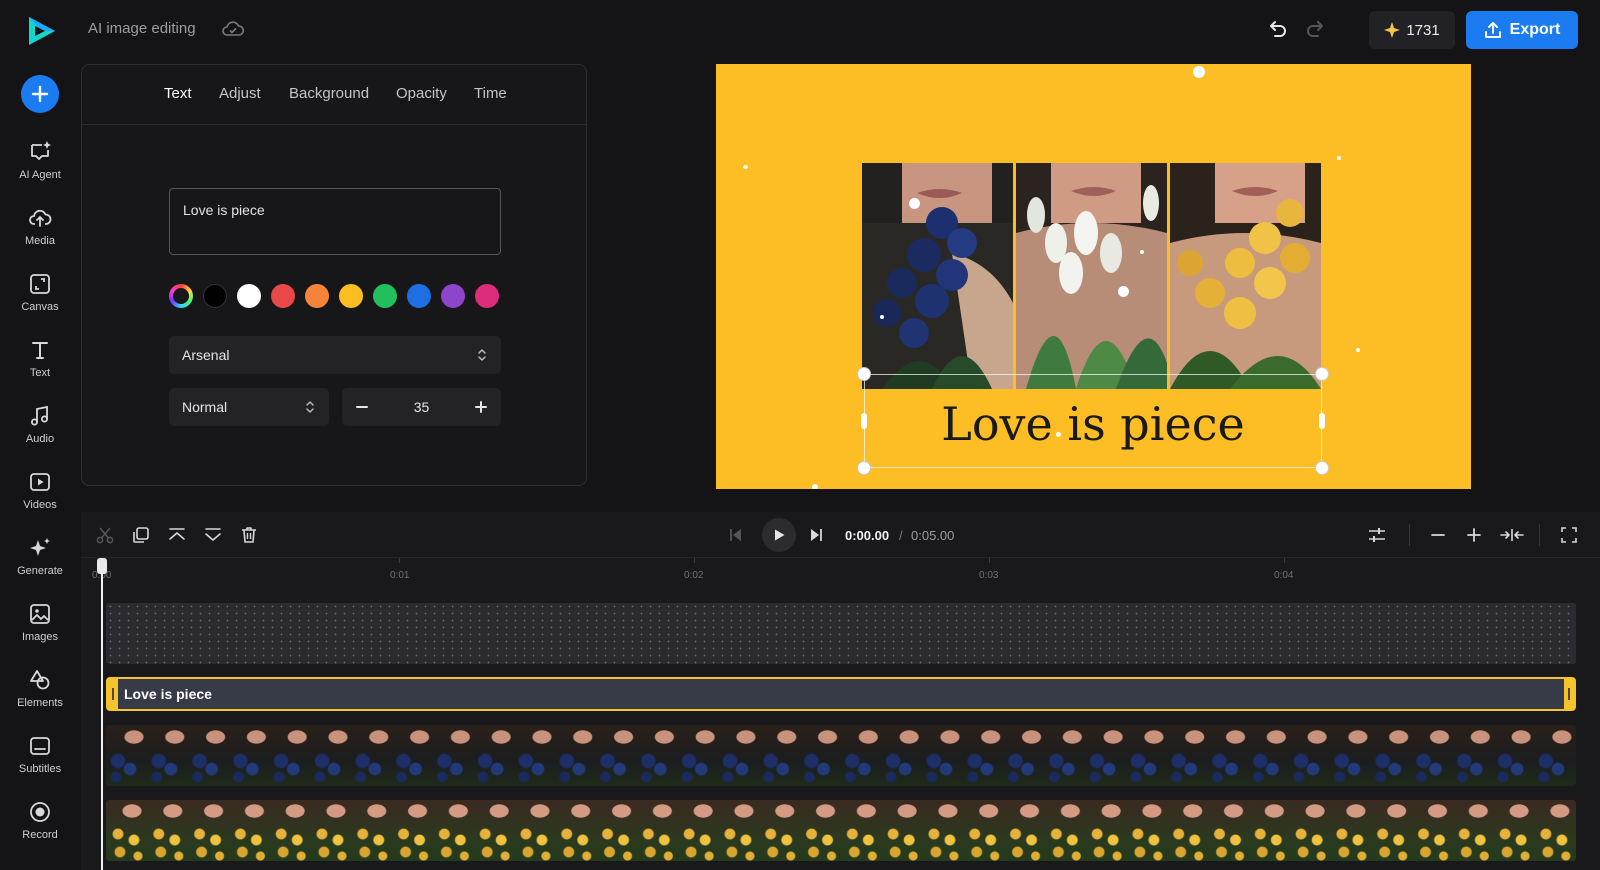  What do you see at coordinates (40, 828) in the screenshot?
I see `sidebar-item-record: Record` at bounding box center [40, 828].